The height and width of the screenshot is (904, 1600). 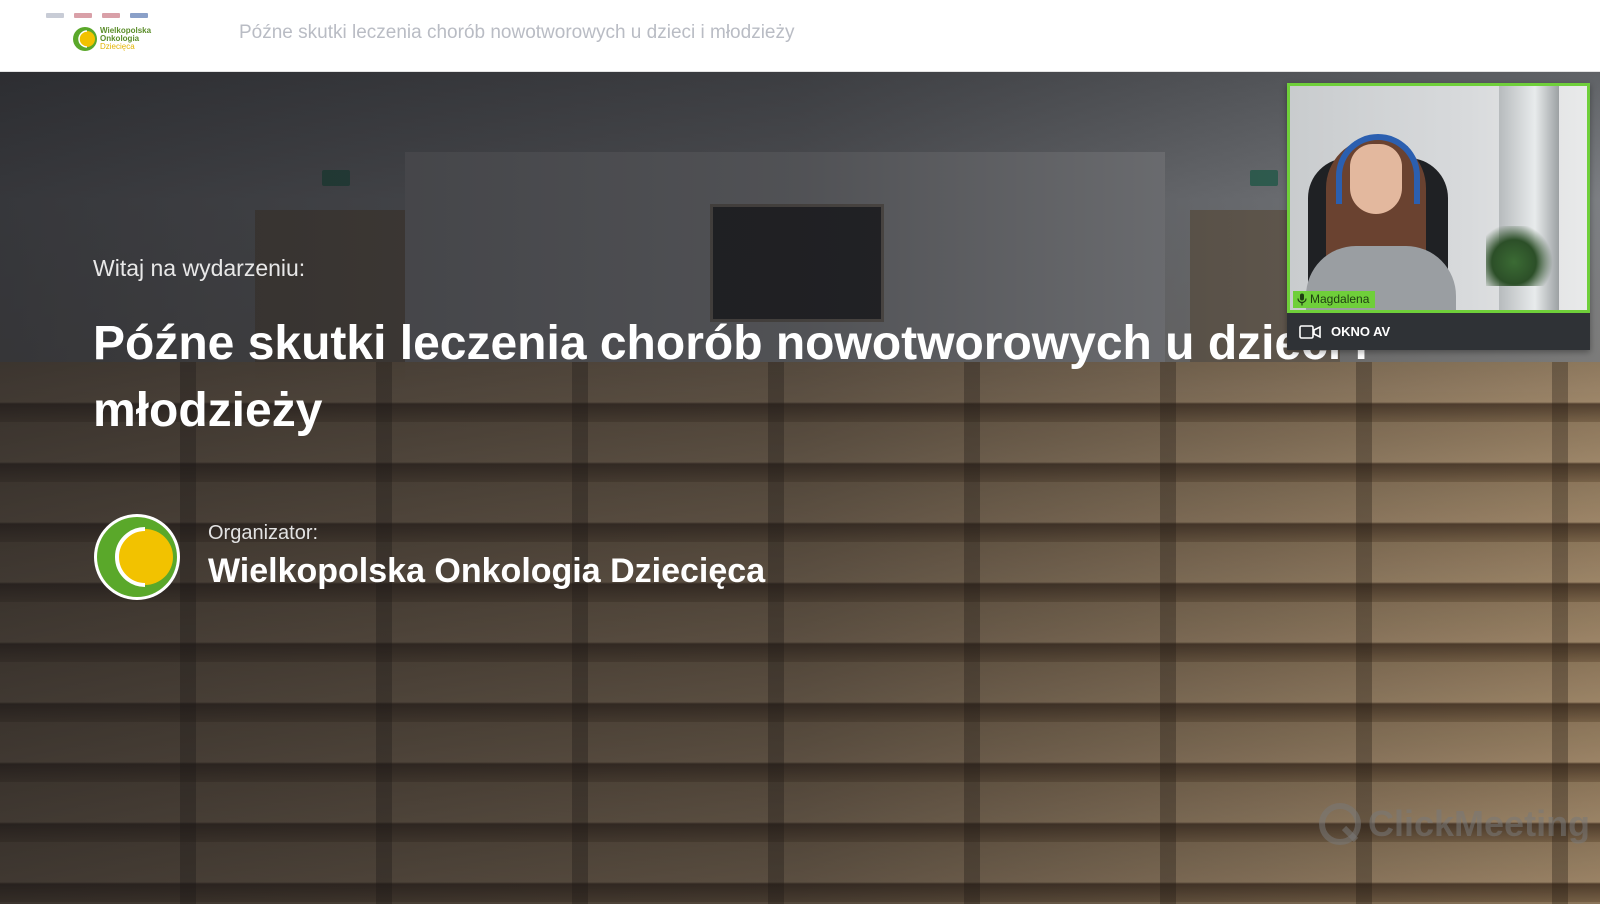 I want to click on organizer-name: Wielkopolska Onkologia Dziecięca, so click(x=487, y=571).